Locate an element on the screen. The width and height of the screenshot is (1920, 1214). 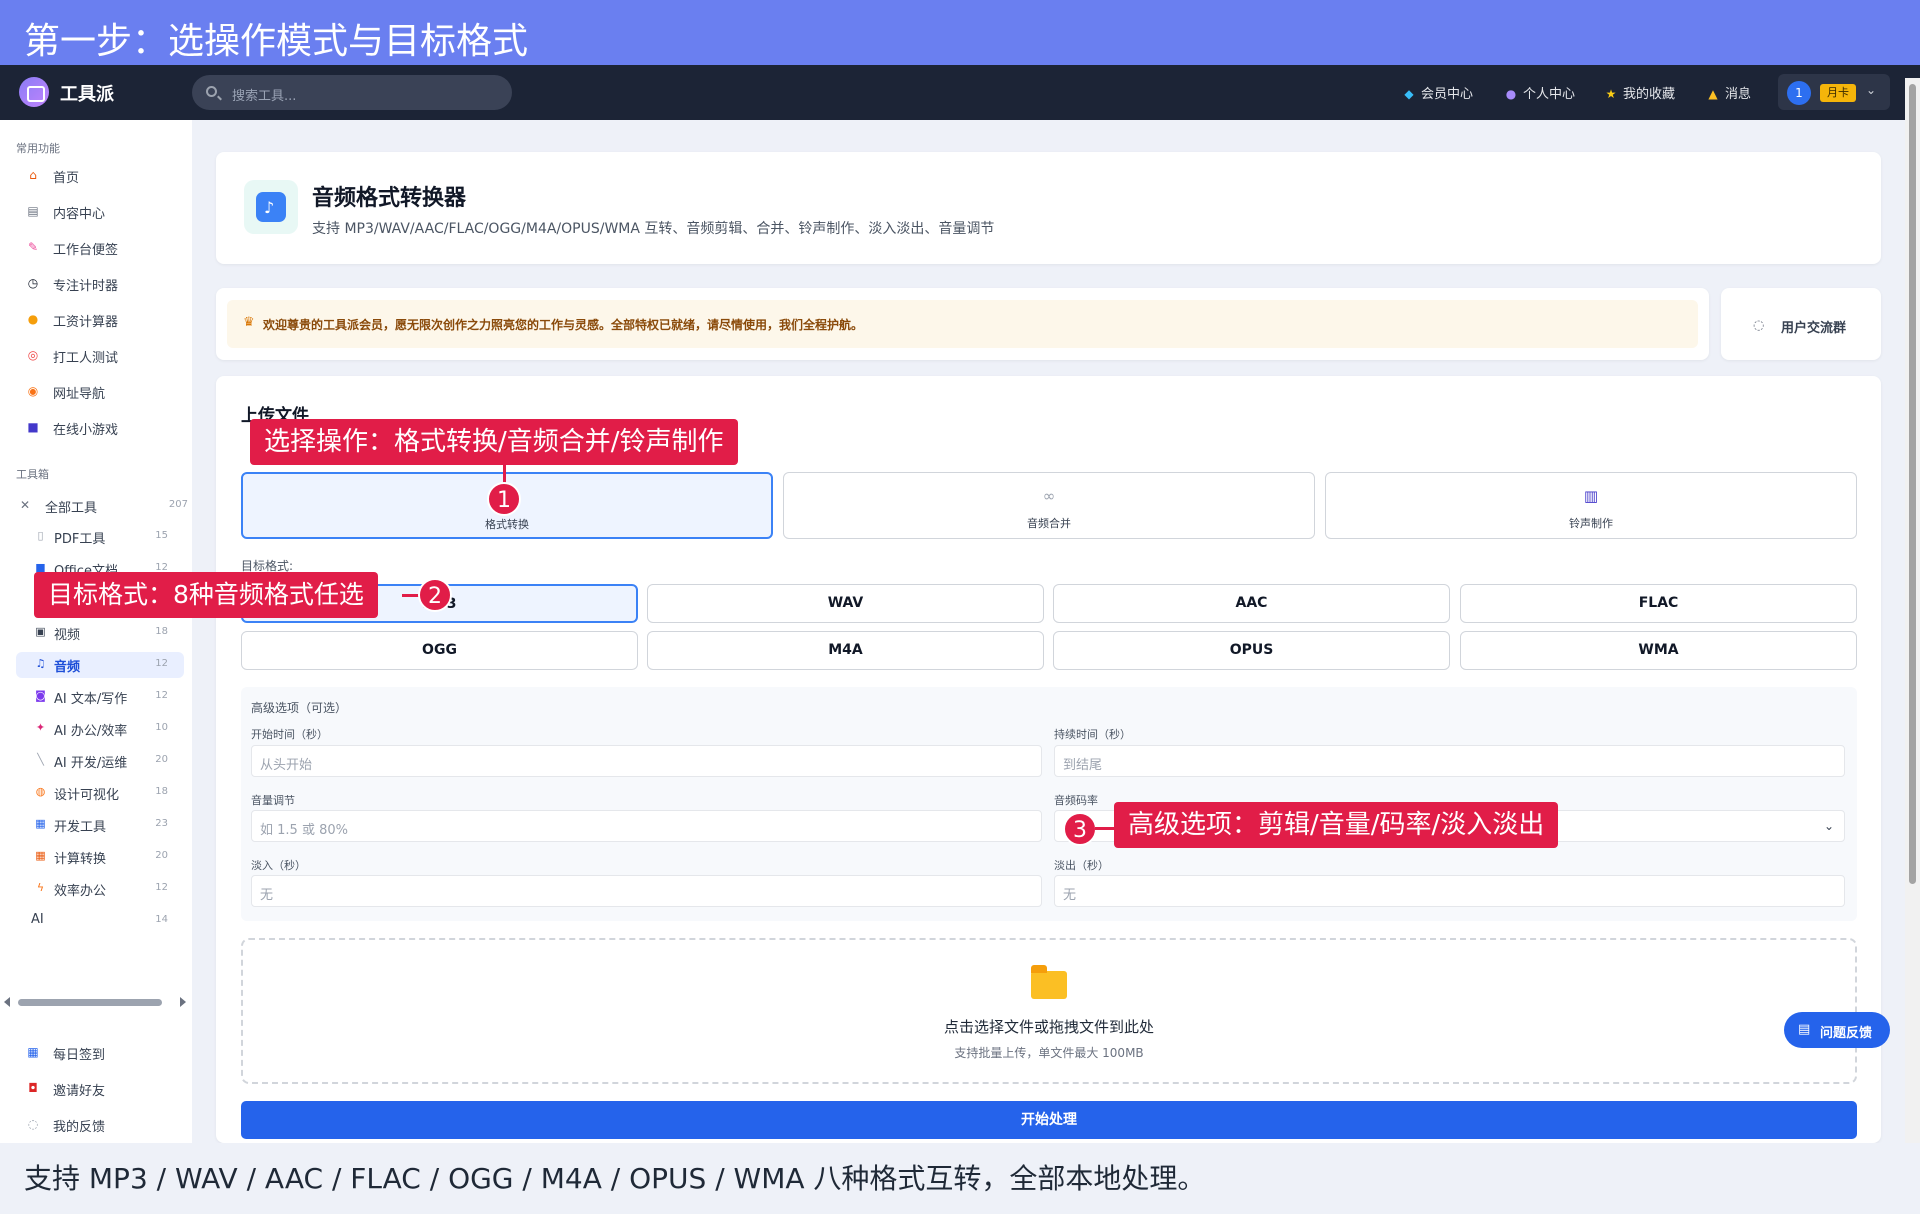
sidebar-item-label: 首页 is located at coordinates (66, 178).